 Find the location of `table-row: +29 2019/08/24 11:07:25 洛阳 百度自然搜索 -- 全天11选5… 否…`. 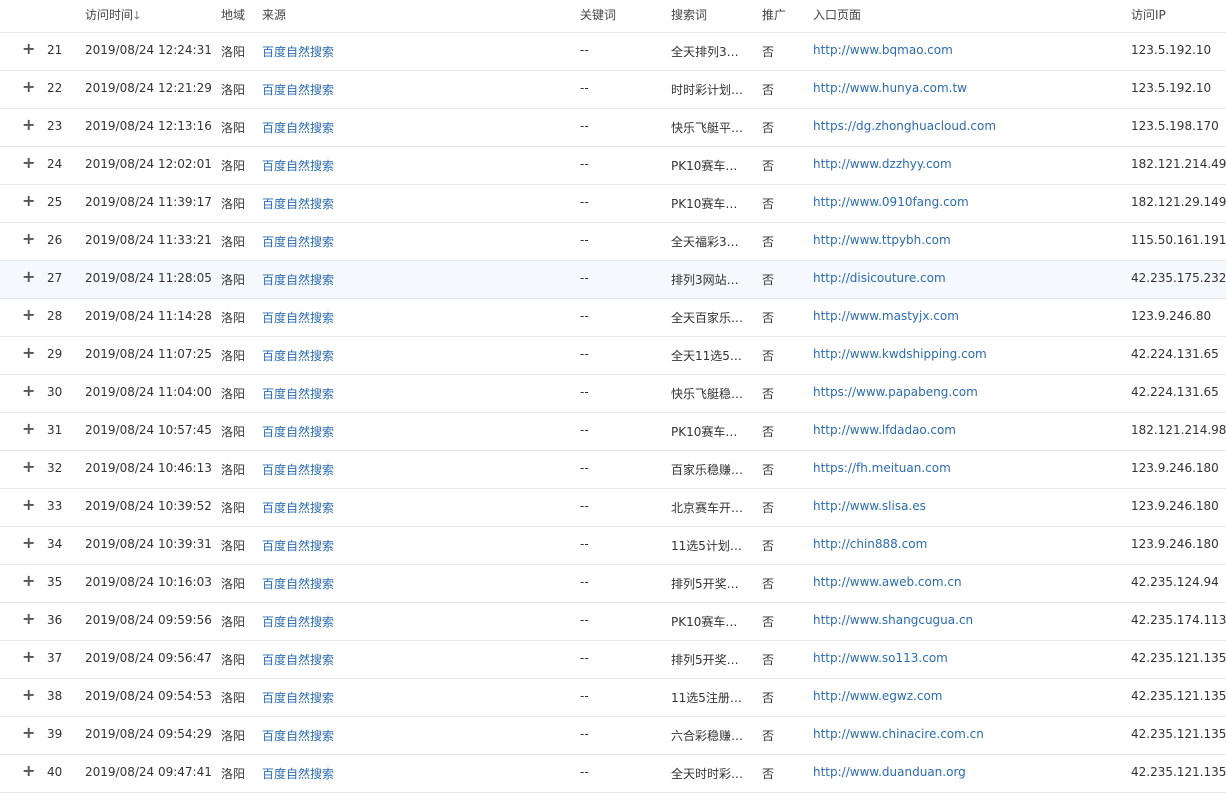

table-row: +29 2019/08/24 11:07:25 洛阳 百度自然搜索 -- 全天11选5… 否… is located at coordinates (613, 356).